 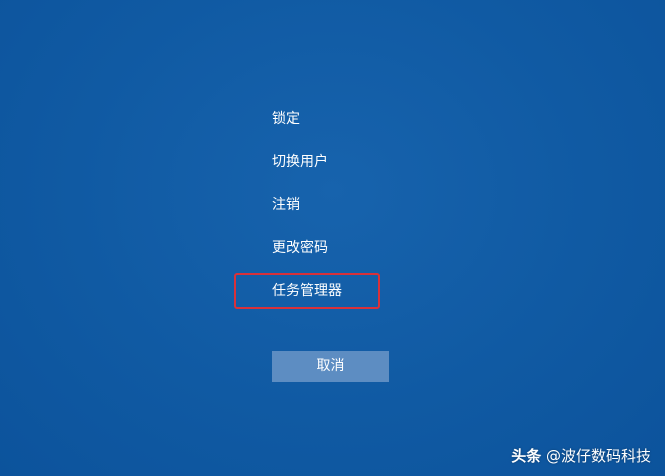 I want to click on security-options-menu: 锁定 切换用户 注销 更改密码 任务管理器, so click(x=372, y=213).